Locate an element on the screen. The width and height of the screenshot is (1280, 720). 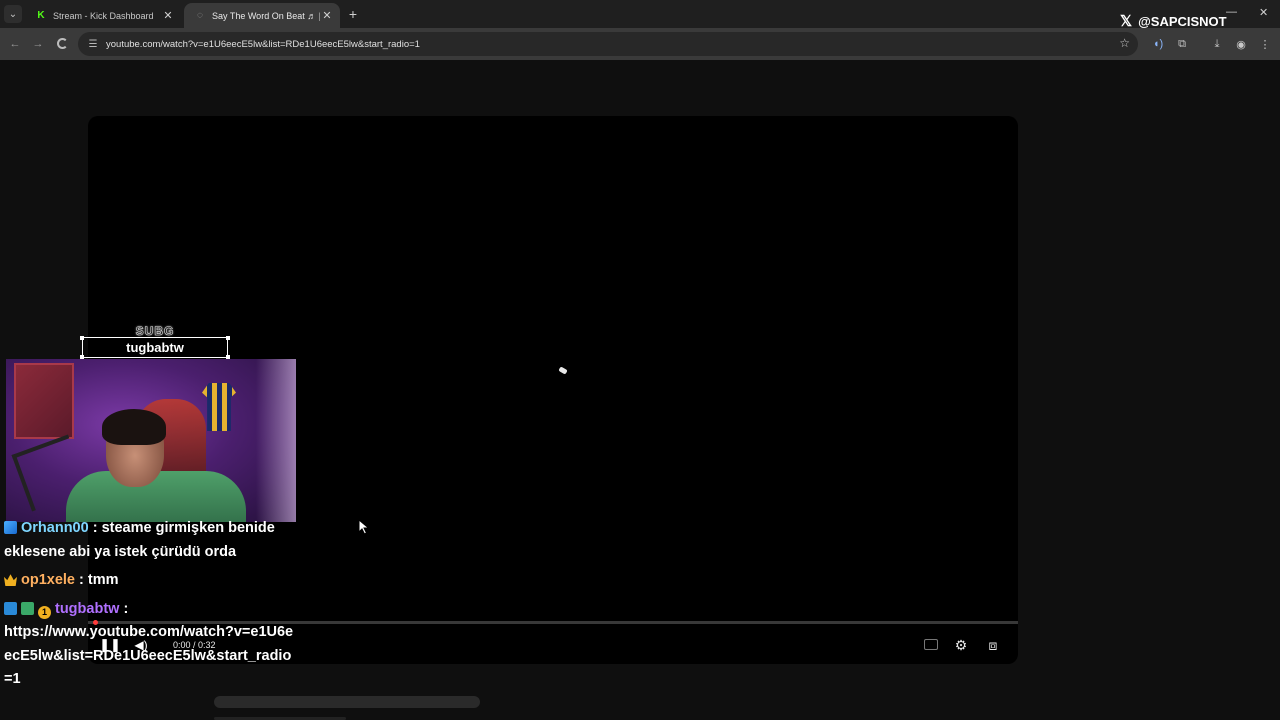
tab-kick-dashboard: K Stream - Kick Dashboard ✕ is located at coordinates (103, 15).